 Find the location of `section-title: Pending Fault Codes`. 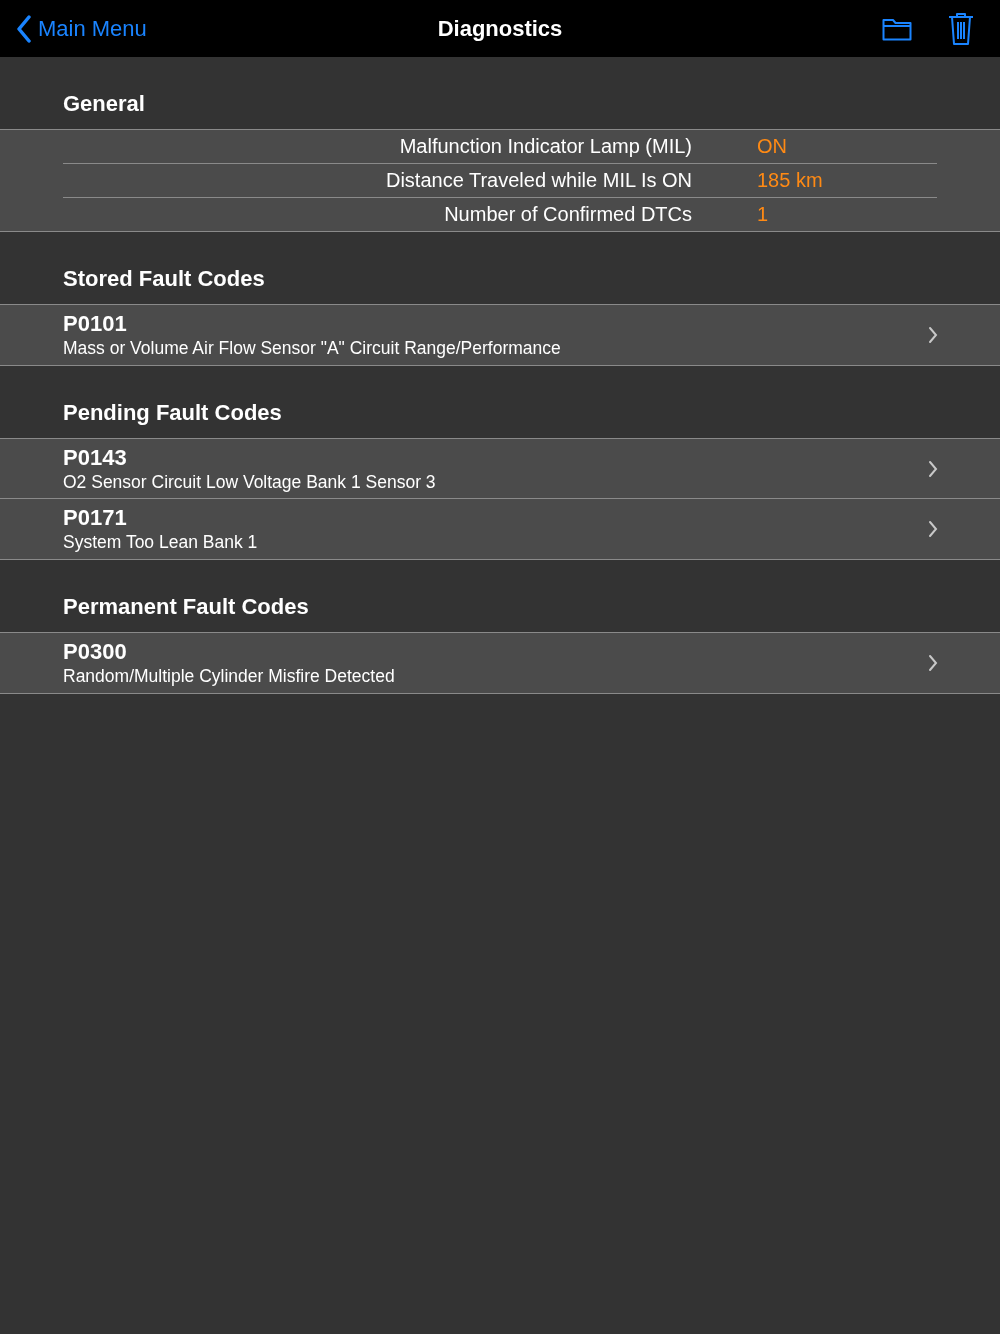

section-title: Pending Fault Codes is located at coordinates (172, 413).